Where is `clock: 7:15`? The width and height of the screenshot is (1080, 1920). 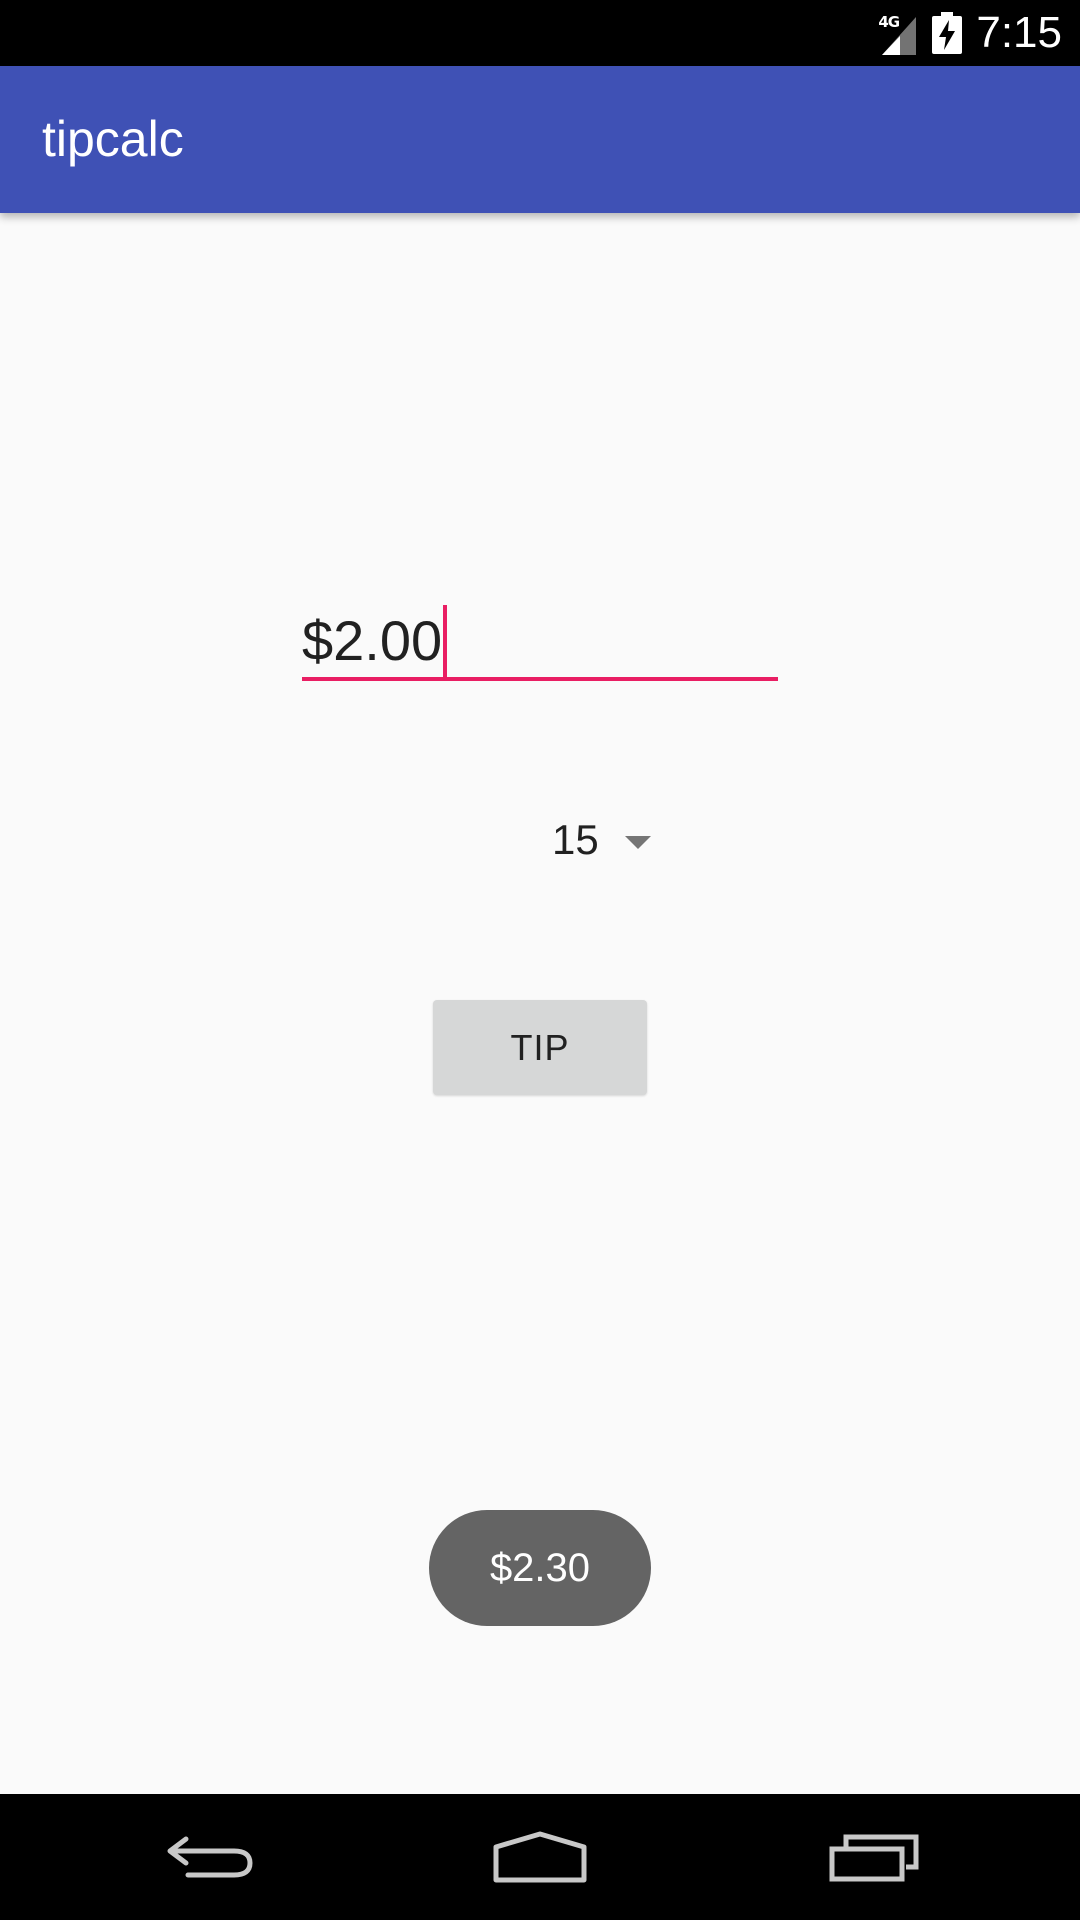 clock: 7:15 is located at coordinates (1019, 32).